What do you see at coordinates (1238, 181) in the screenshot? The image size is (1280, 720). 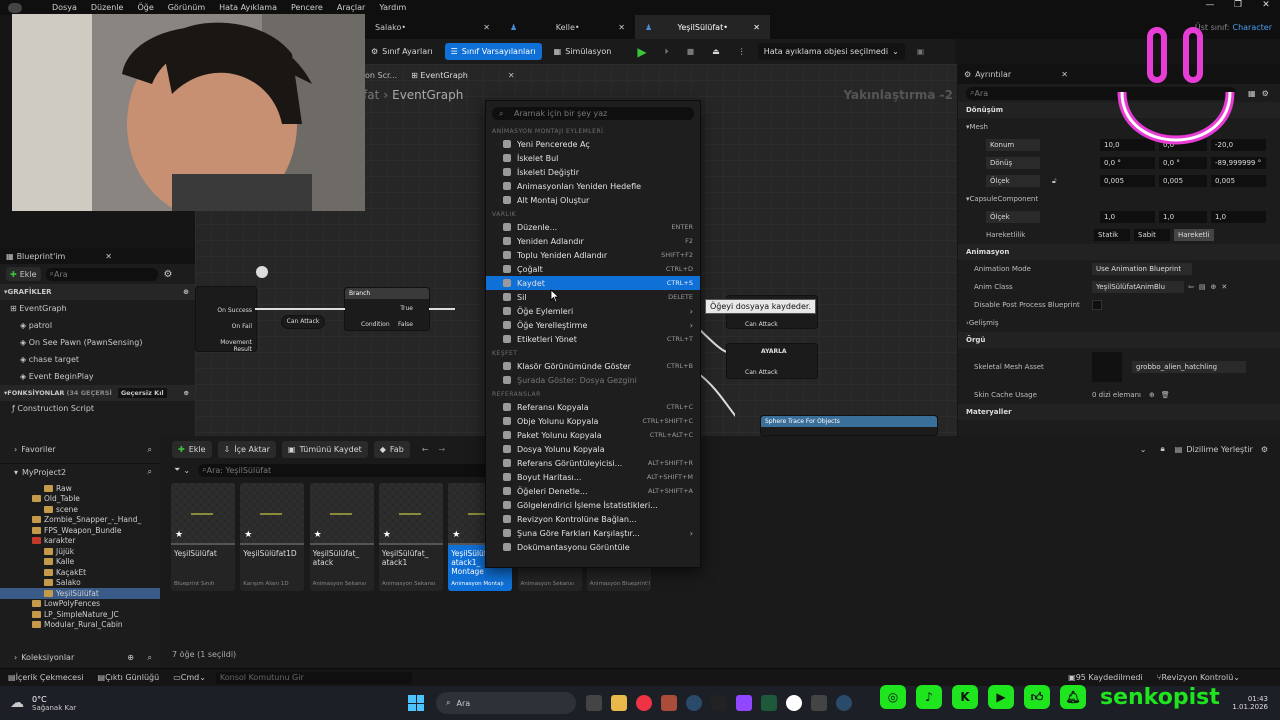 I see `scale-z: 0,005` at bounding box center [1238, 181].